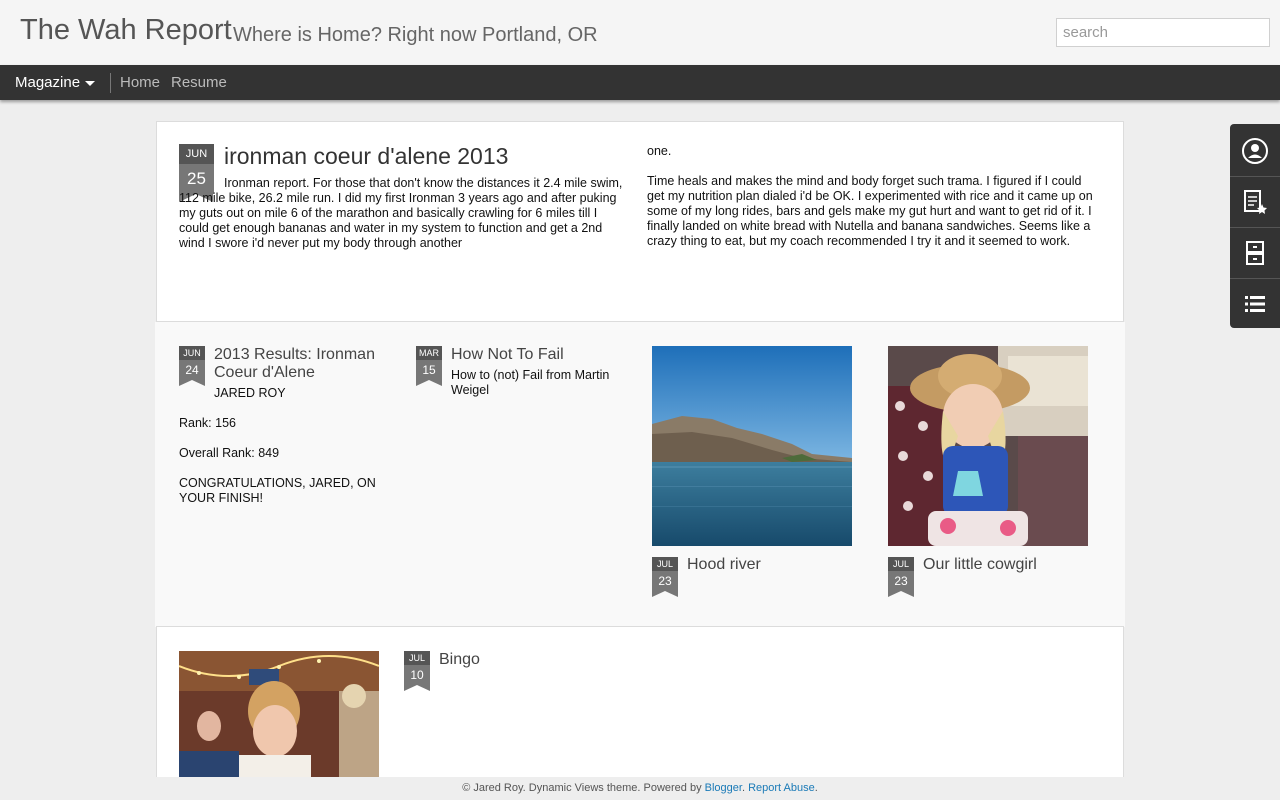  I want to click on post-title: Hood river, so click(767, 565).